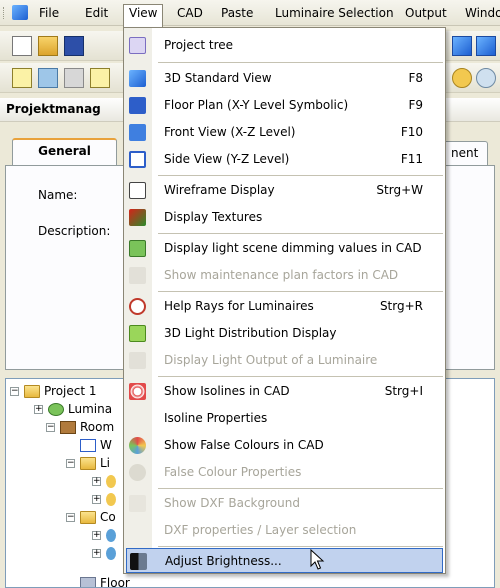  What do you see at coordinates (284, 530) in the screenshot?
I see `menu-item-dxf-properties: DXF properties / Layer selection` at bounding box center [284, 530].